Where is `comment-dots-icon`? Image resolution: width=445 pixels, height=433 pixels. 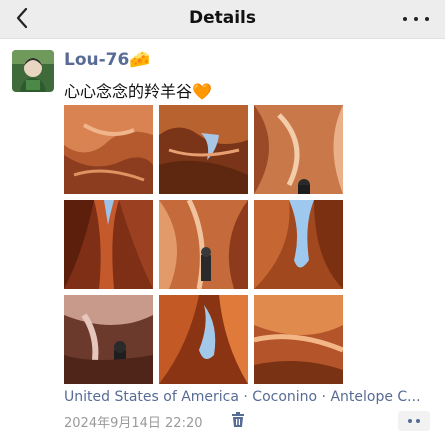
comment-dots-icon is located at coordinates (410, 421).